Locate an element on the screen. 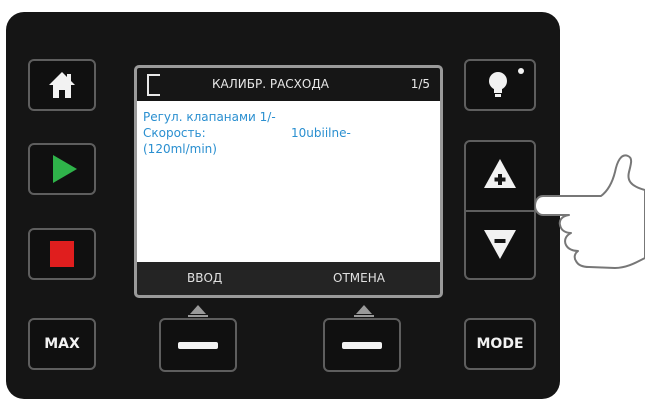  down-minus-button is located at coordinates (500, 245).